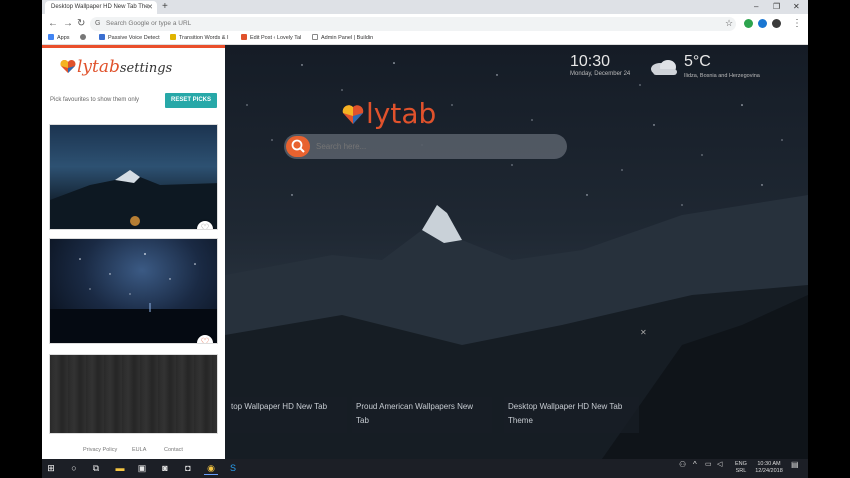  Describe the element at coordinates (729, 23) in the screenshot. I see `bookmark-star-icon: ☆` at that location.